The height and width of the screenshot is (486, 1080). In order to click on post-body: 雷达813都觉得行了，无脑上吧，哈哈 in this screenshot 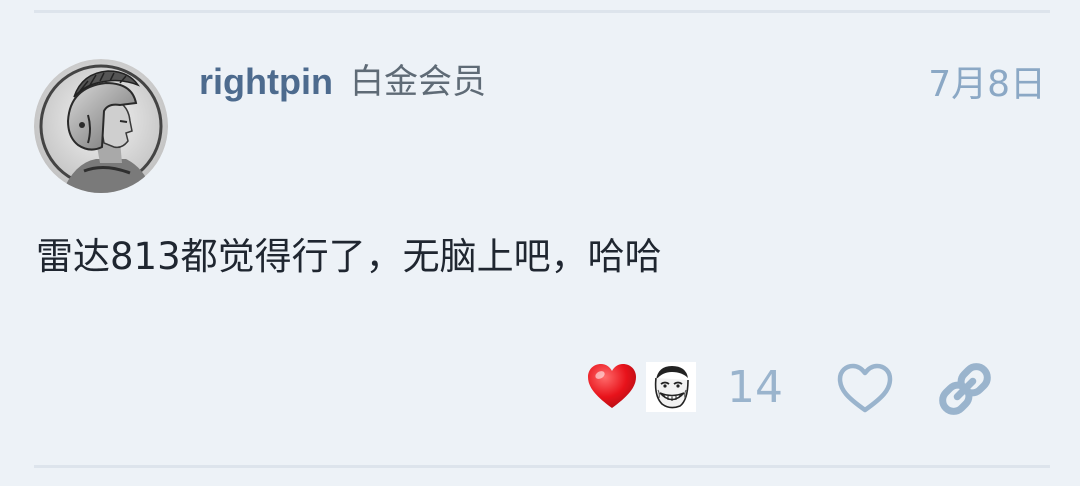, I will do `click(349, 256)`.